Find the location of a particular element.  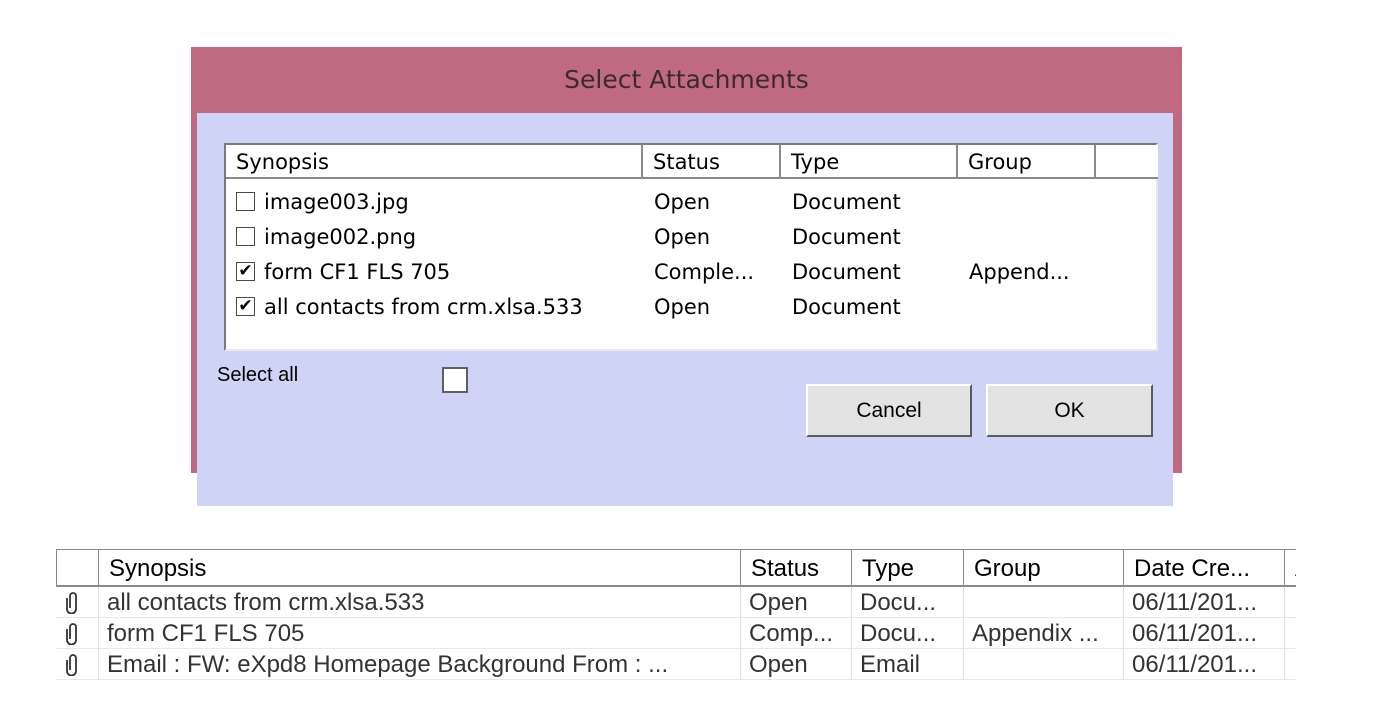

column-header-status: Status is located at coordinates (712, 162).